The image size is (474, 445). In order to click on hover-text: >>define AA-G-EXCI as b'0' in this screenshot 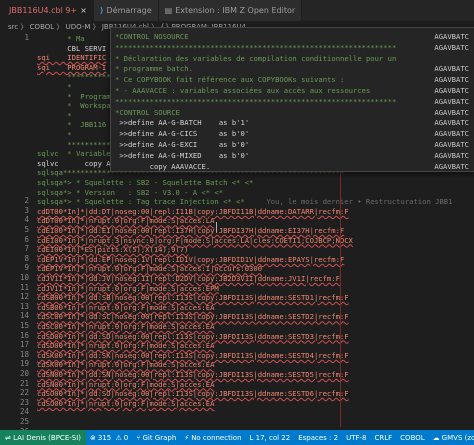, I will do `click(182, 144)`.